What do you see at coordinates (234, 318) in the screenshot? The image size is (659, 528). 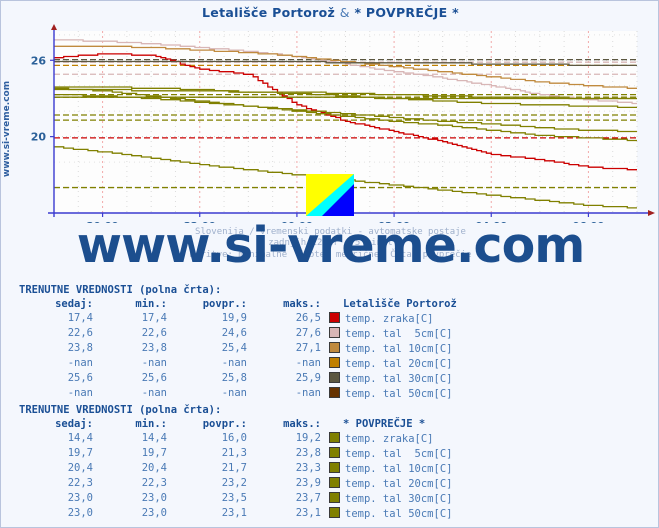 I see `cell-povpr: 19,9` at bounding box center [234, 318].